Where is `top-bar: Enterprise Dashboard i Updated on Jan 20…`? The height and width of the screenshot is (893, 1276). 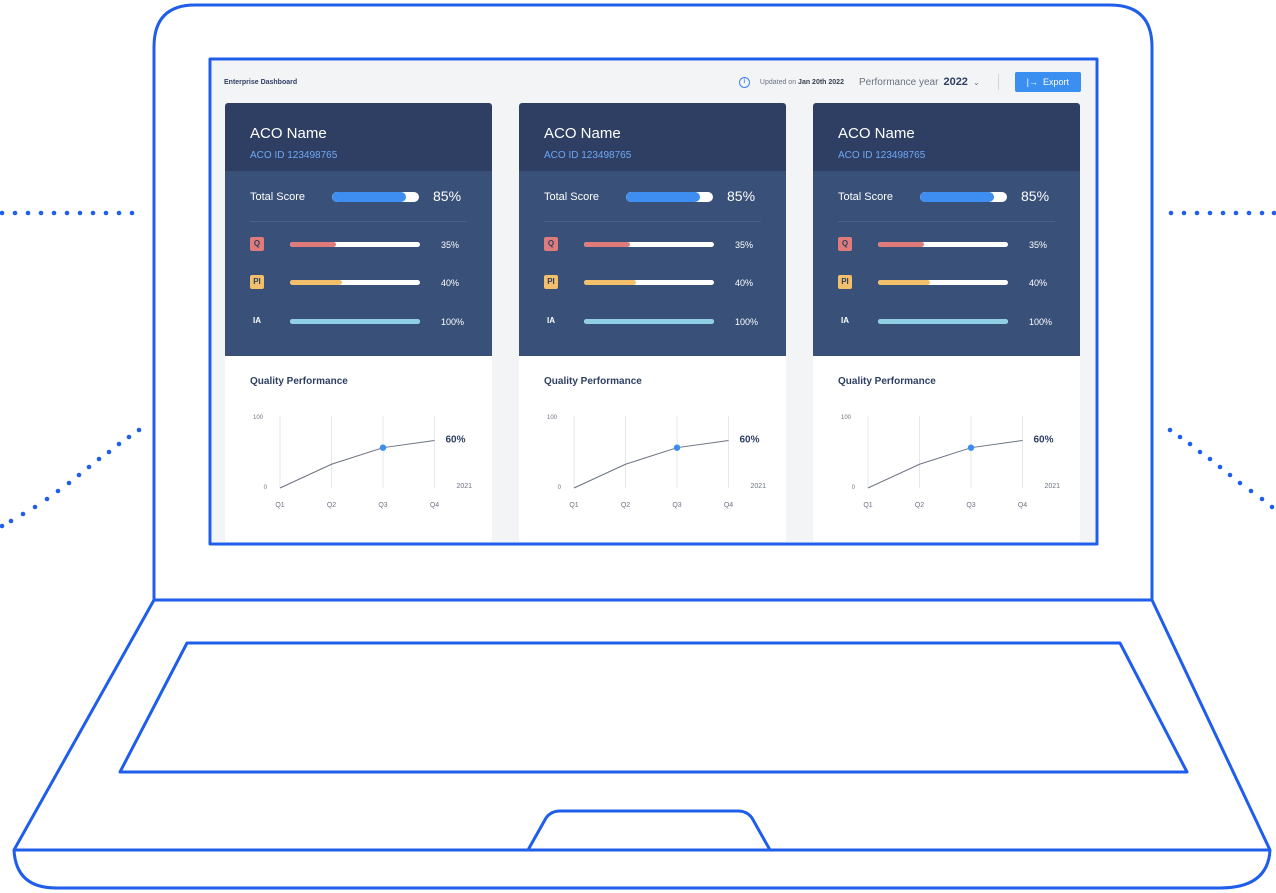 top-bar: Enterprise Dashboard i Updated on Jan 20… is located at coordinates (653, 82).